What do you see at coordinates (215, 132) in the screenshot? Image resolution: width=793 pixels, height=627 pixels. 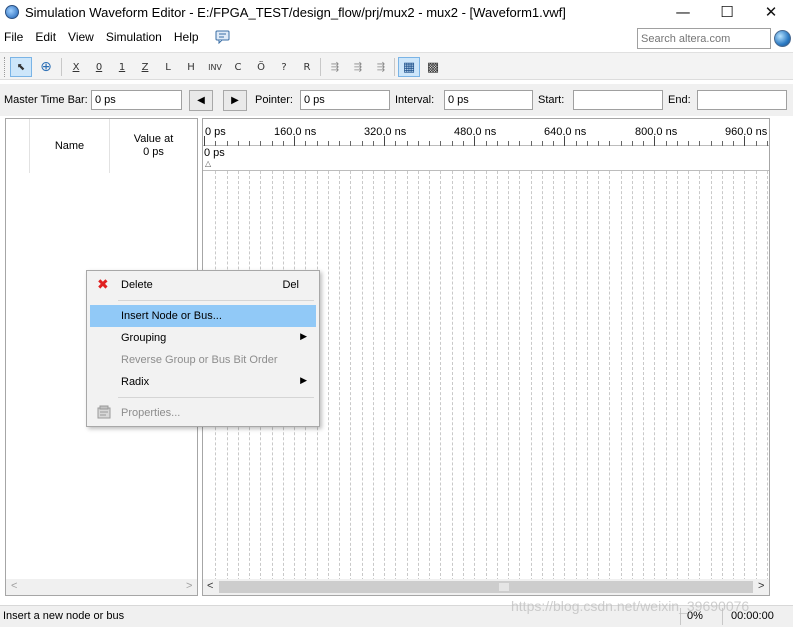 I see `time-label: 0 ps` at bounding box center [215, 132].